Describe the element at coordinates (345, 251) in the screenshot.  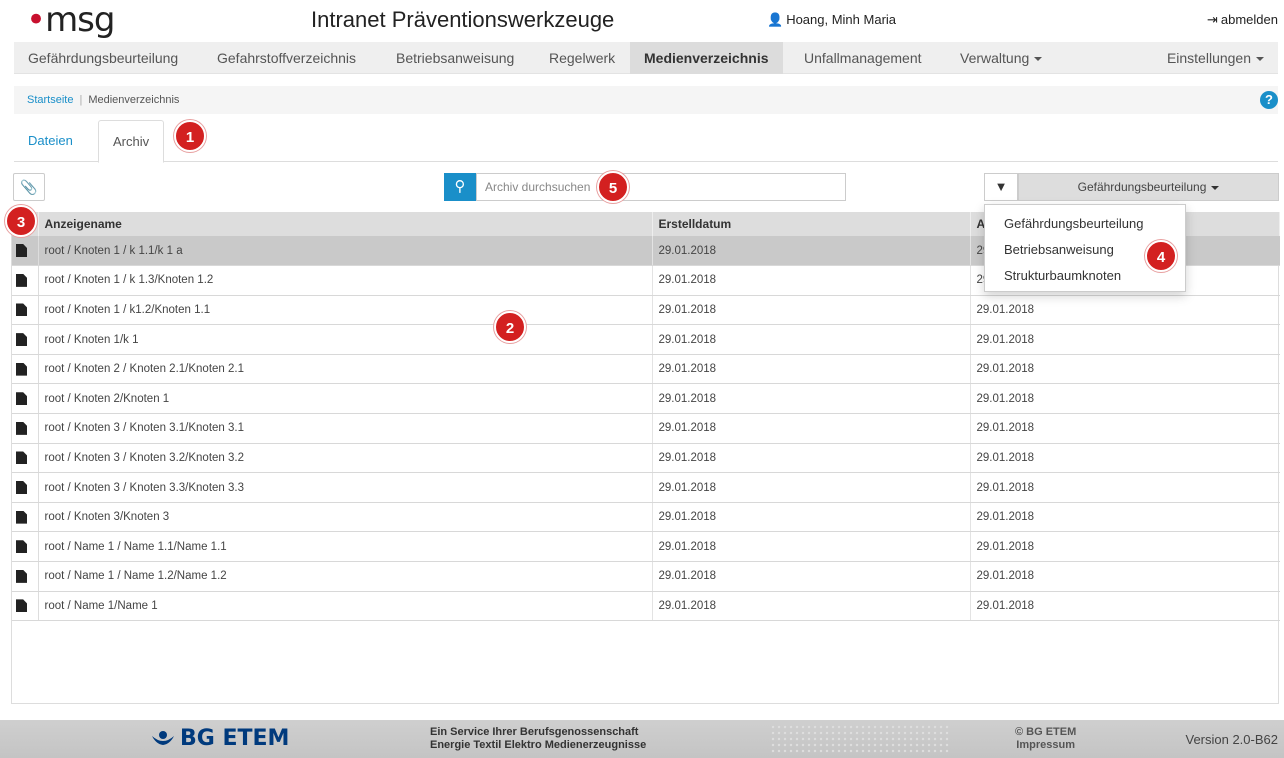
I see `cell-name: root / Knoten 1 / k 1.1/k 1 a` at that location.